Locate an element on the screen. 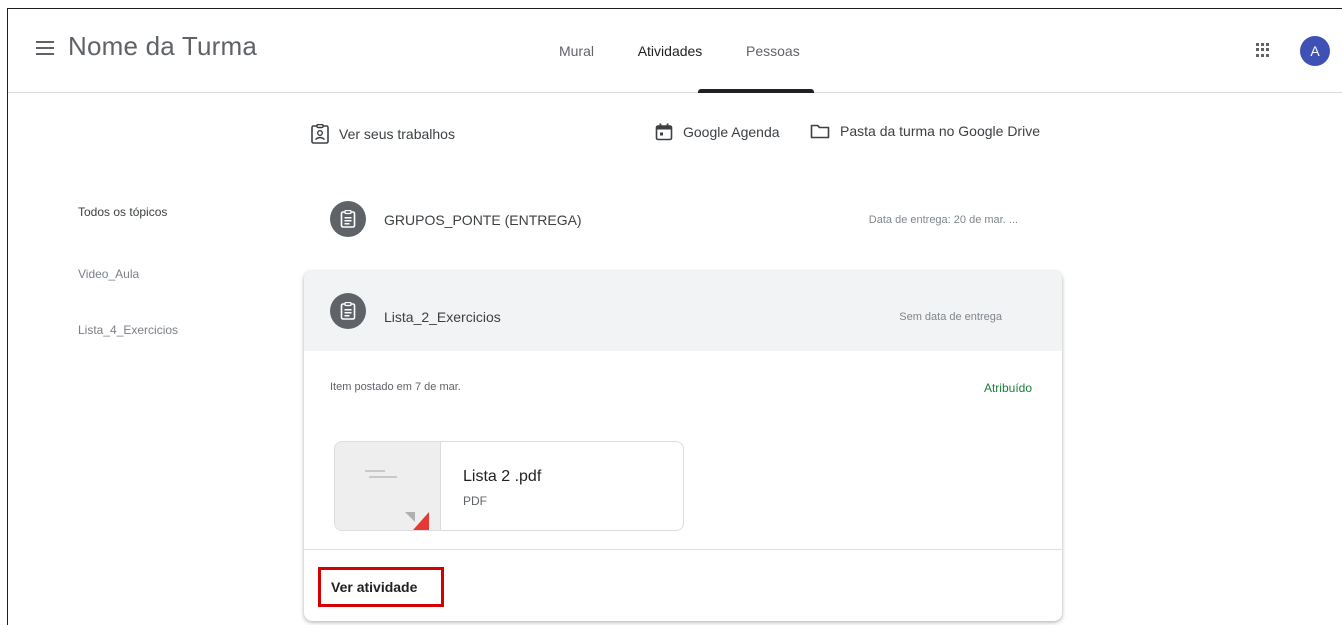  view-your-work-label: Ver seus trabalhos is located at coordinates (397, 134).